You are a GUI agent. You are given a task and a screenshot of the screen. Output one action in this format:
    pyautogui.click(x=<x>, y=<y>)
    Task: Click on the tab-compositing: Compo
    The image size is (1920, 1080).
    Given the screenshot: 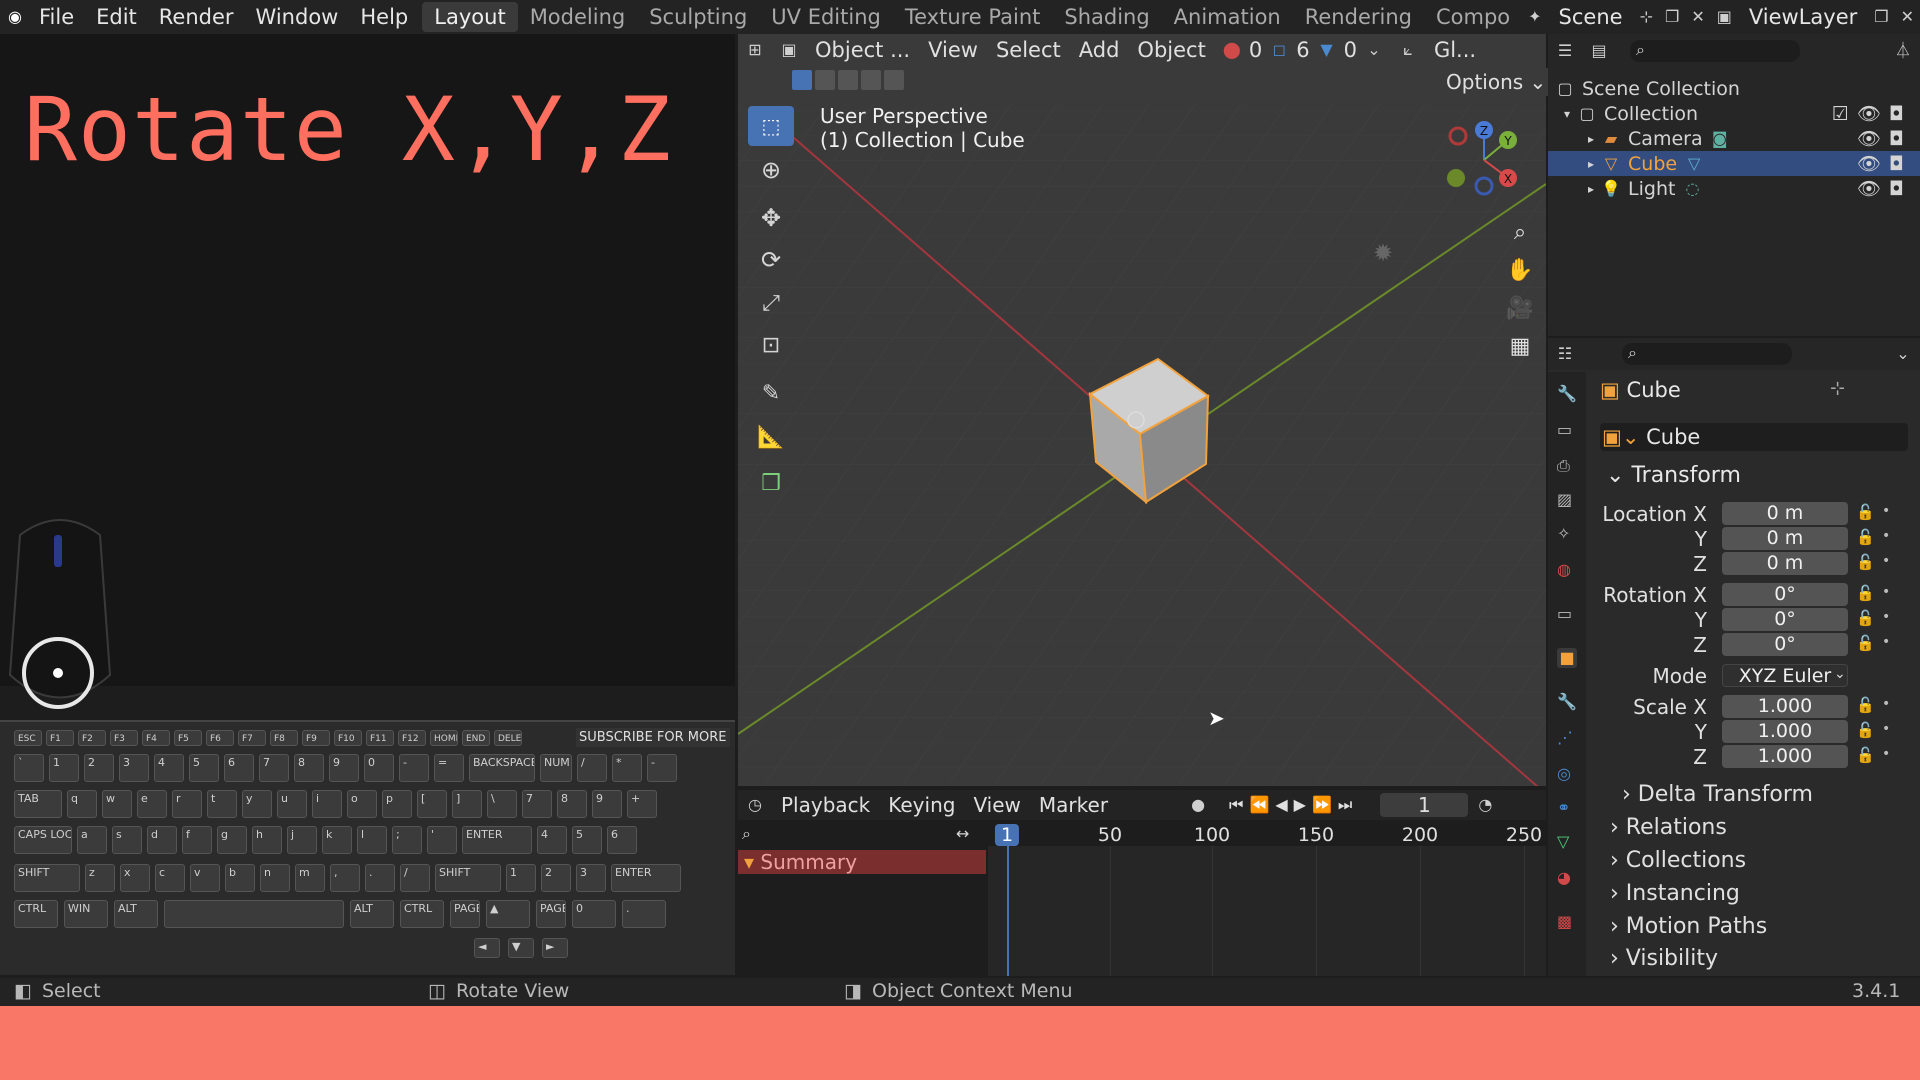 What is the action you would take?
    pyautogui.click(x=1473, y=17)
    